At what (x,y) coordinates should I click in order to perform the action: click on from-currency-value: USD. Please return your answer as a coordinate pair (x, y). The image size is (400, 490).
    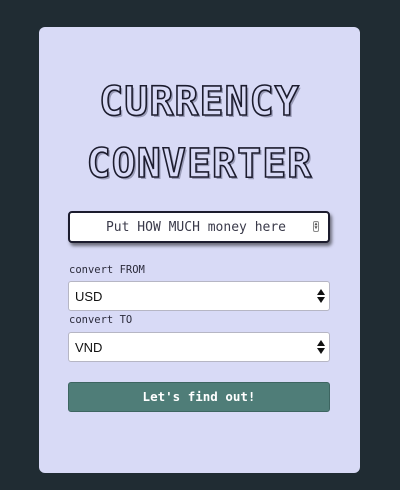
    Looking at the image, I should click on (89, 296).